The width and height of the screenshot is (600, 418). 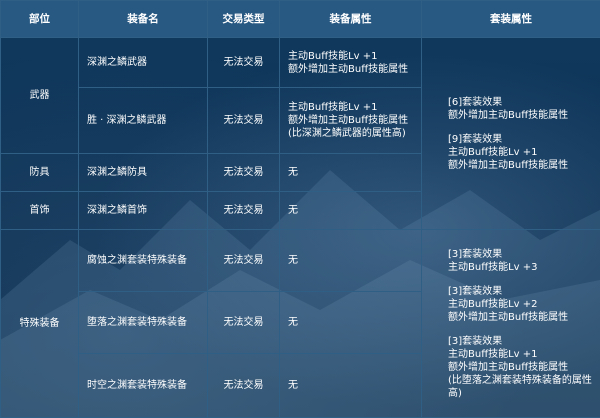 What do you see at coordinates (39, 95) in the screenshot?
I see `slot-weapon: 武器` at bounding box center [39, 95].